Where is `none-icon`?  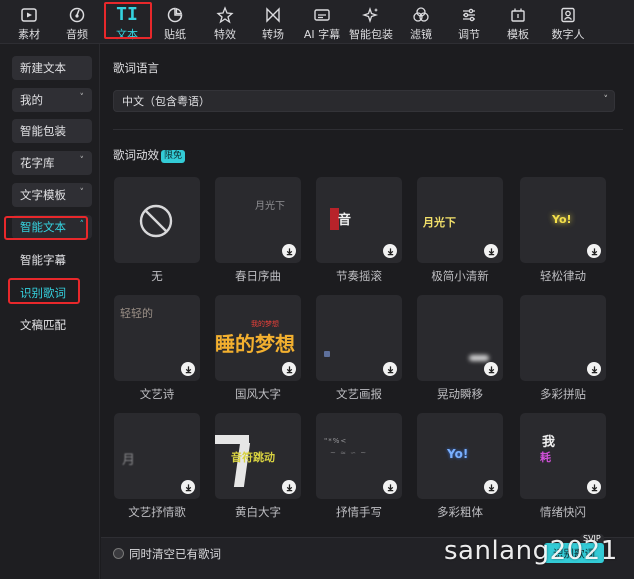
none-icon is located at coordinates (156, 221).